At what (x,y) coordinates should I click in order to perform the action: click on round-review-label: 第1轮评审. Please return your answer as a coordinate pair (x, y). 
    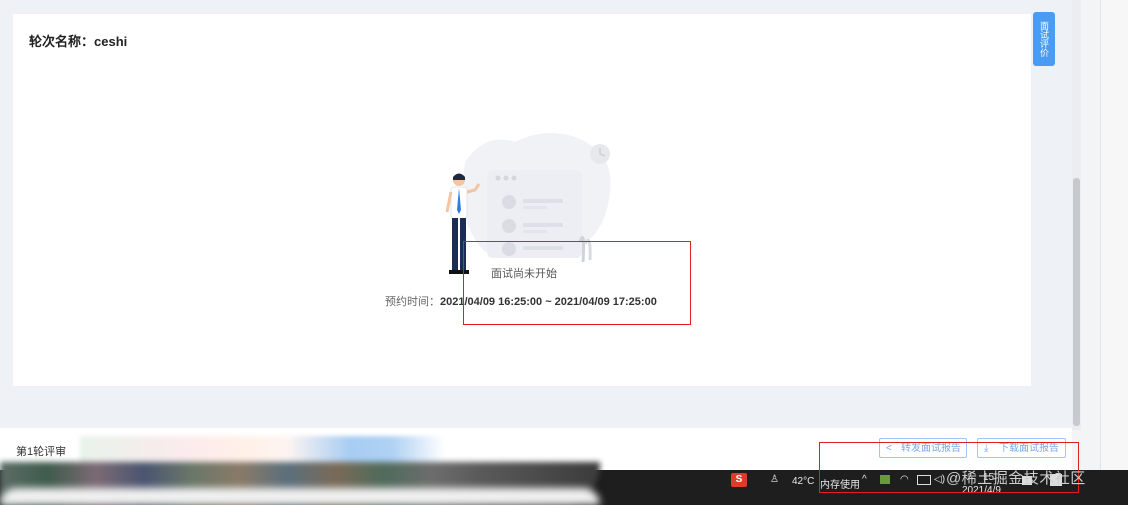
    Looking at the image, I should click on (41, 452).